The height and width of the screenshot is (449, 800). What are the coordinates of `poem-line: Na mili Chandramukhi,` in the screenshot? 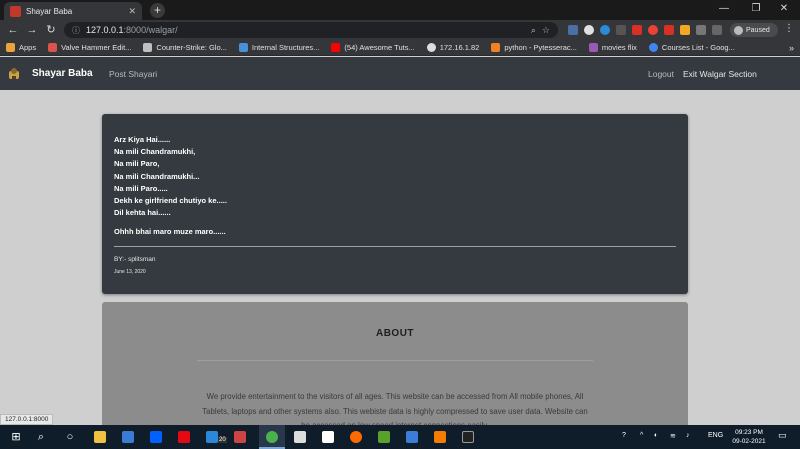 It's located at (155, 152).